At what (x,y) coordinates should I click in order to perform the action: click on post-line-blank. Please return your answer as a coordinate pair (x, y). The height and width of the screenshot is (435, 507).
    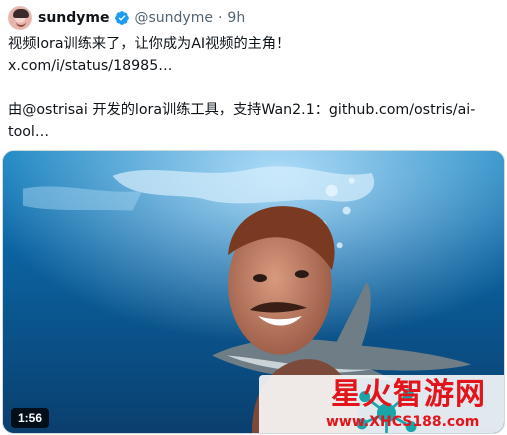
    Looking at the image, I should click on (253, 88).